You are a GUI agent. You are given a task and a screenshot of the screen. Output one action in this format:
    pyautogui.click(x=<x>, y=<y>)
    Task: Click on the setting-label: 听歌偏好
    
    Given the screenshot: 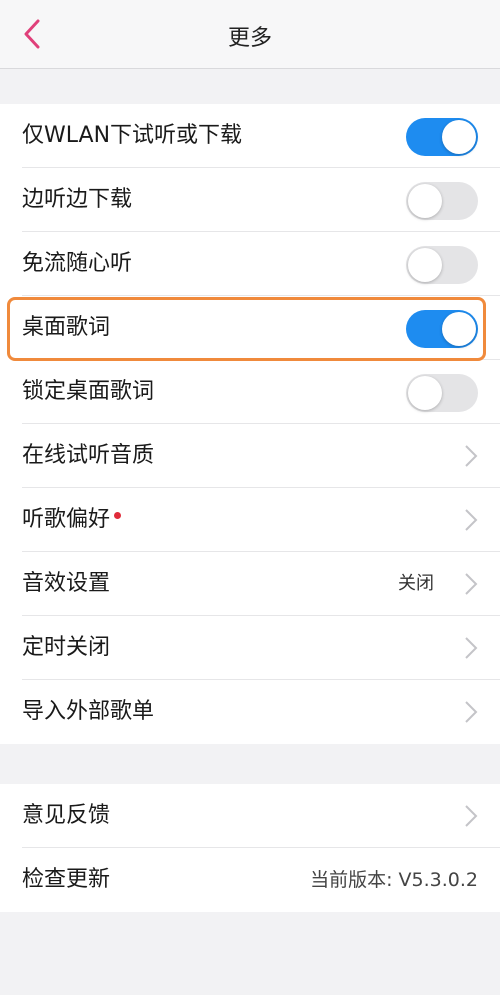 What is the action you would take?
    pyautogui.click(x=72, y=520)
    